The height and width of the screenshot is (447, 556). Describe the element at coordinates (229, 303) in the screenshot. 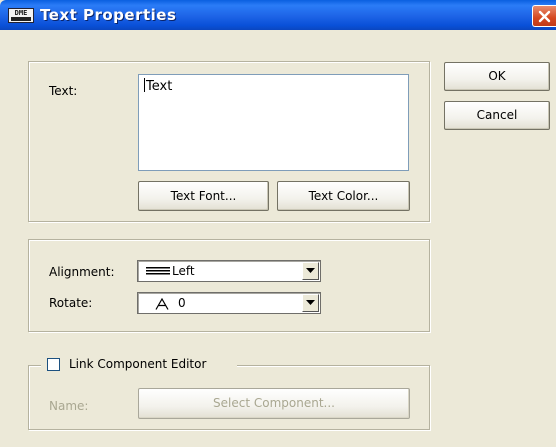

I see `rotate-select: 0` at that location.